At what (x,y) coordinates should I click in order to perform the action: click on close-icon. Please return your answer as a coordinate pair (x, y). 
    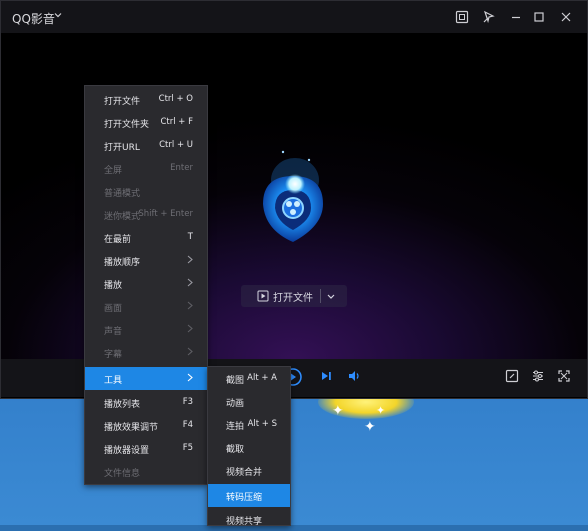
    Looking at the image, I should click on (566, 17).